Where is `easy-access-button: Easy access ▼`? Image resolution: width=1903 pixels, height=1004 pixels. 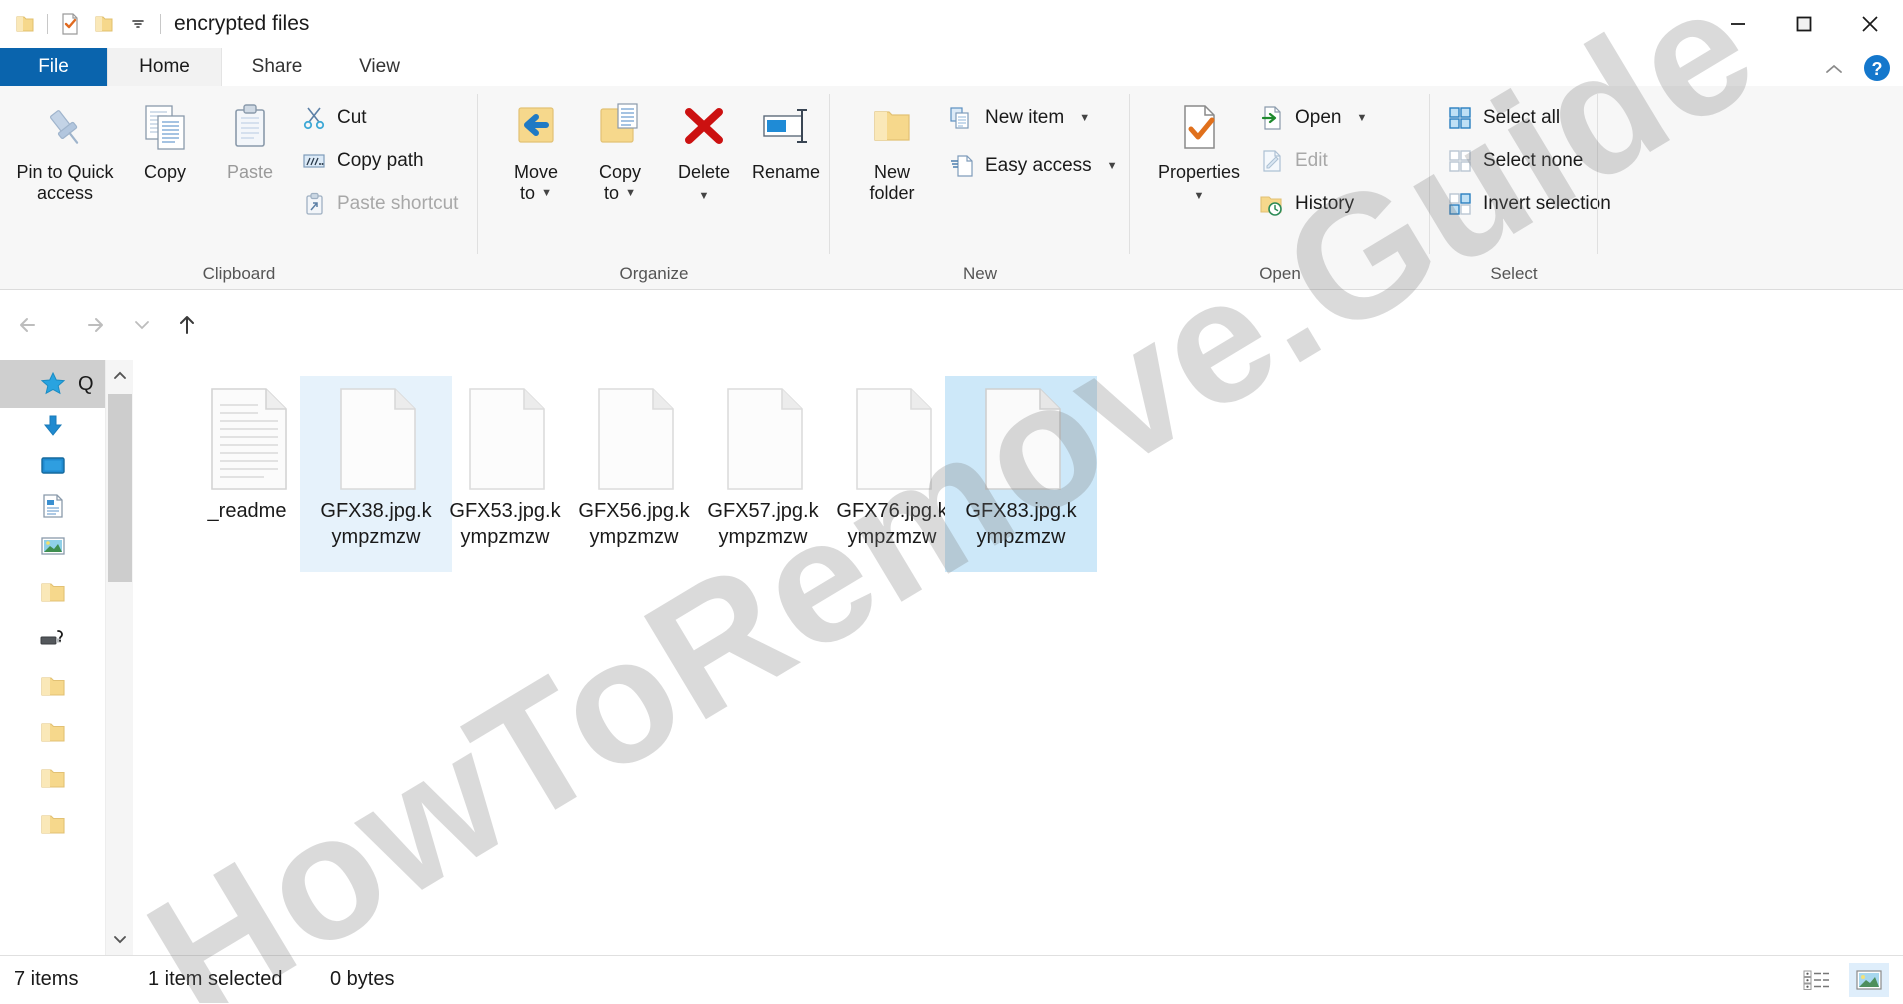
easy-access-button: Easy access ▼ is located at coordinates (1033, 166).